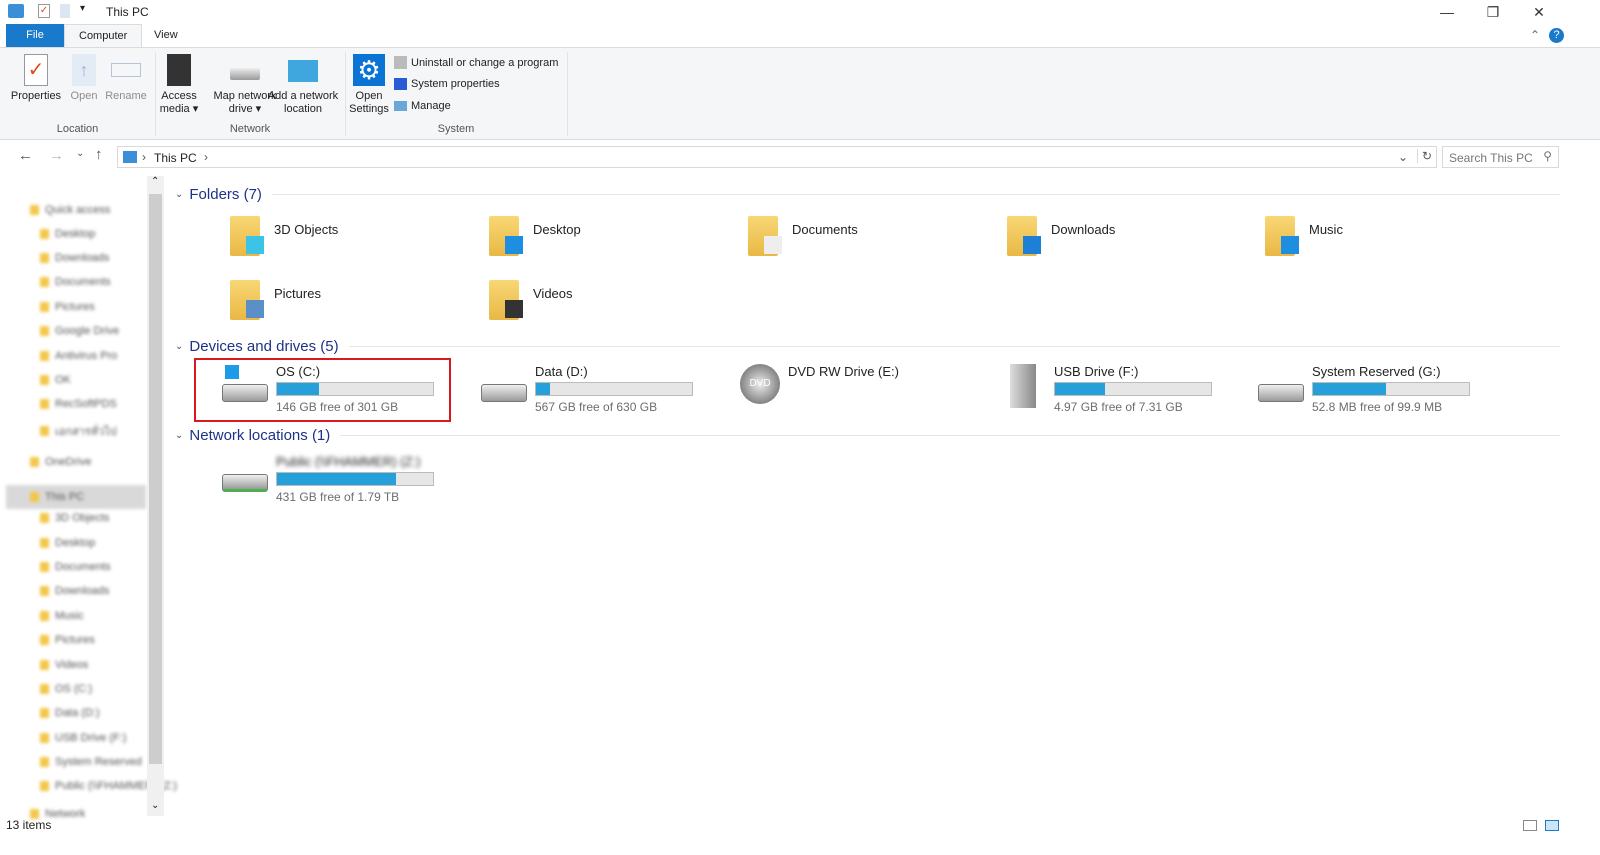  What do you see at coordinates (1493, 12) in the screenshot?
I see `maximize-button: ❐` at bounding box center [1493, 12].